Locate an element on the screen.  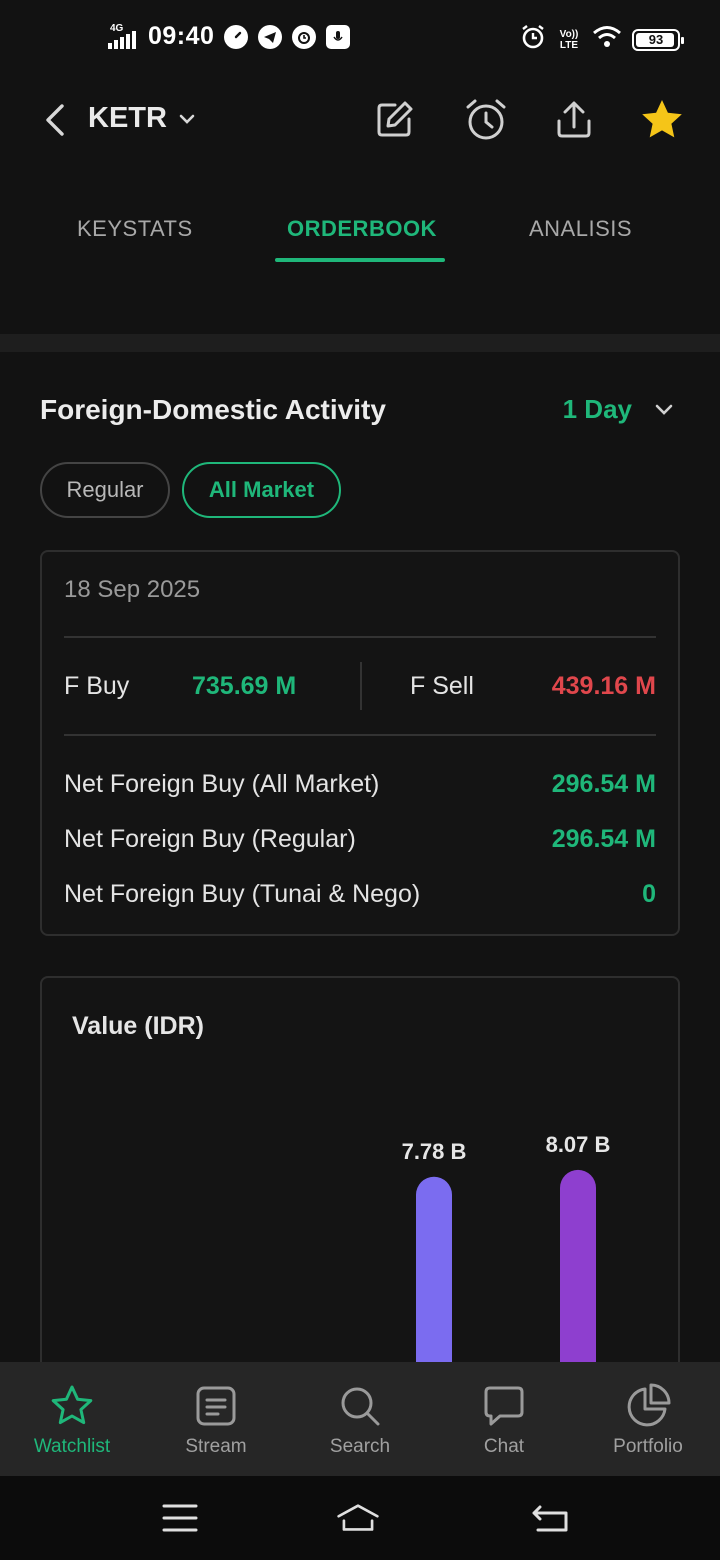
pie-chart-icon is located at coordinates (648, 1406).